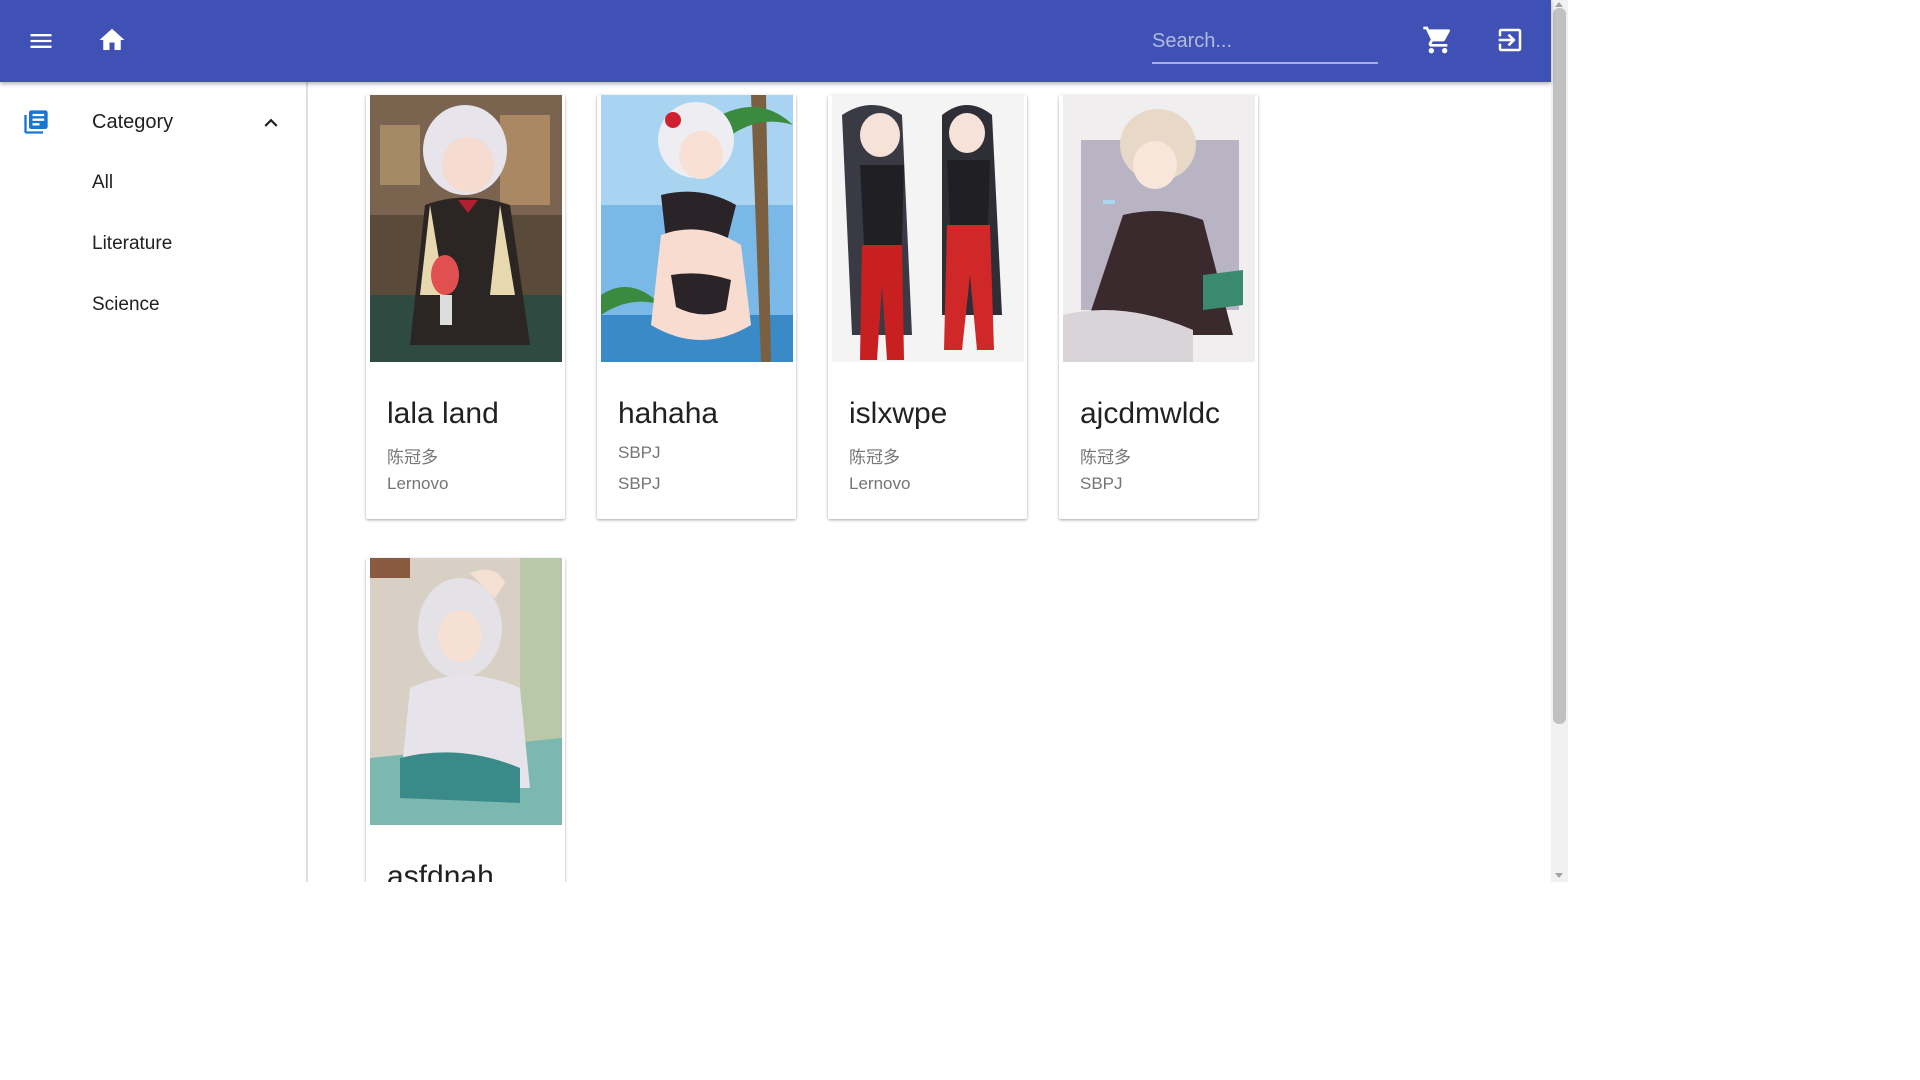 The image size is (1920, 1080). Describe the element at coordinates (271, 122) in the screenshot. I see `chevron-up-icon` at that location.